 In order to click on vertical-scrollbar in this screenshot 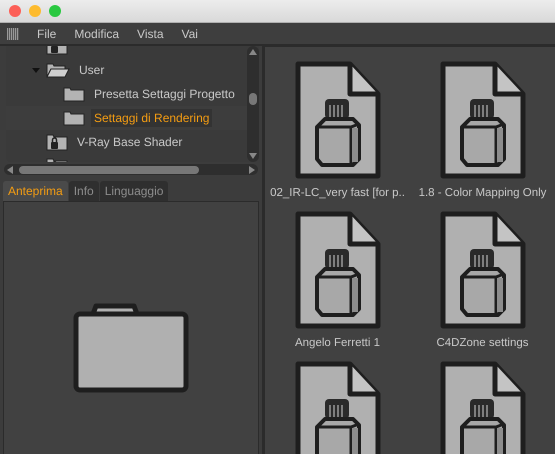, I will do `click(253, 104)`.